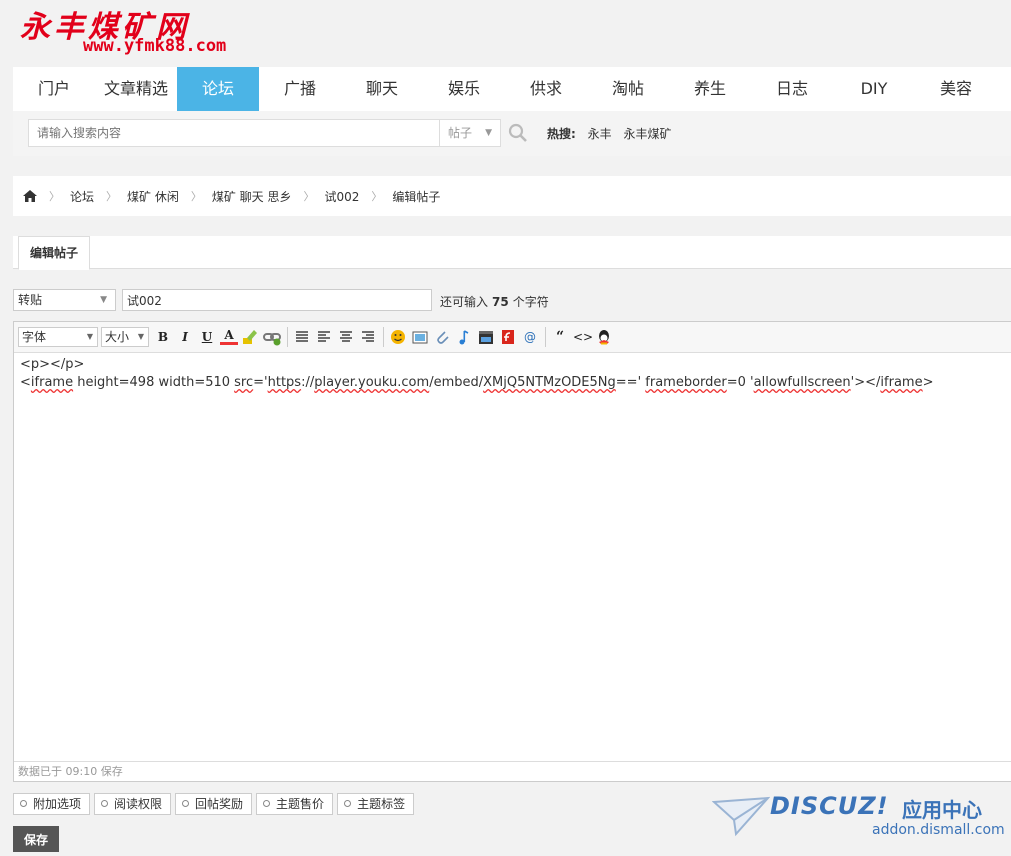 The height and width of the screenshot is (856, 1011). I want to click on autosave-status: 数据已于 09:10 保存, so click(512, 771).